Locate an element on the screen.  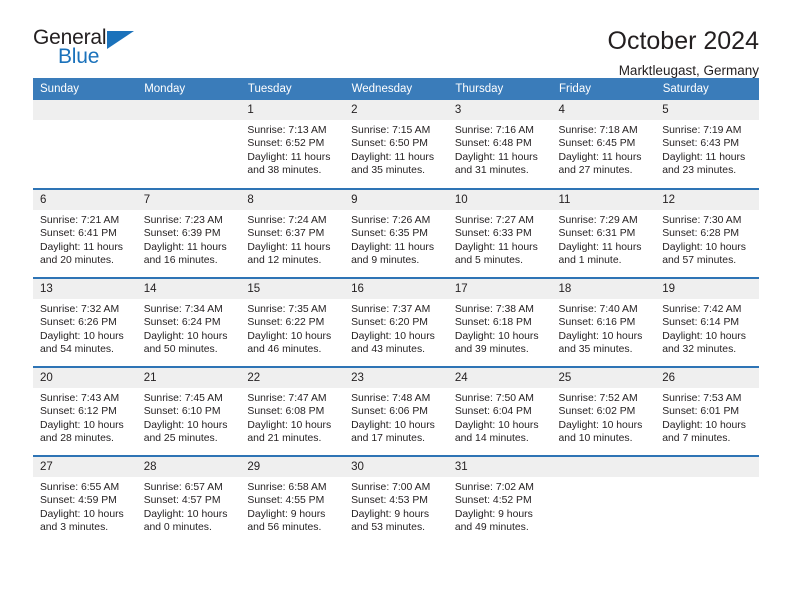
daylight-text: Daylight: 11 hours and 9 minutes. is located at coordinates (393, 253).